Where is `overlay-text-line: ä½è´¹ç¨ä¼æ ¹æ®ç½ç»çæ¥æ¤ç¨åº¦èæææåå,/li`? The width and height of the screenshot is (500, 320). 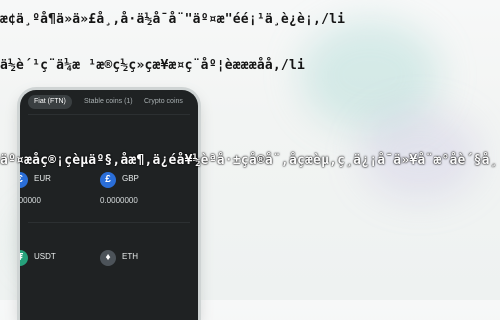 overlay-text-line: ä½è´¹ç¨ä¼æ ¹æ®ç½ç»çæ¥æ¤ç¨åº¦èæææåå,/li is located at coordinates (153, 65).